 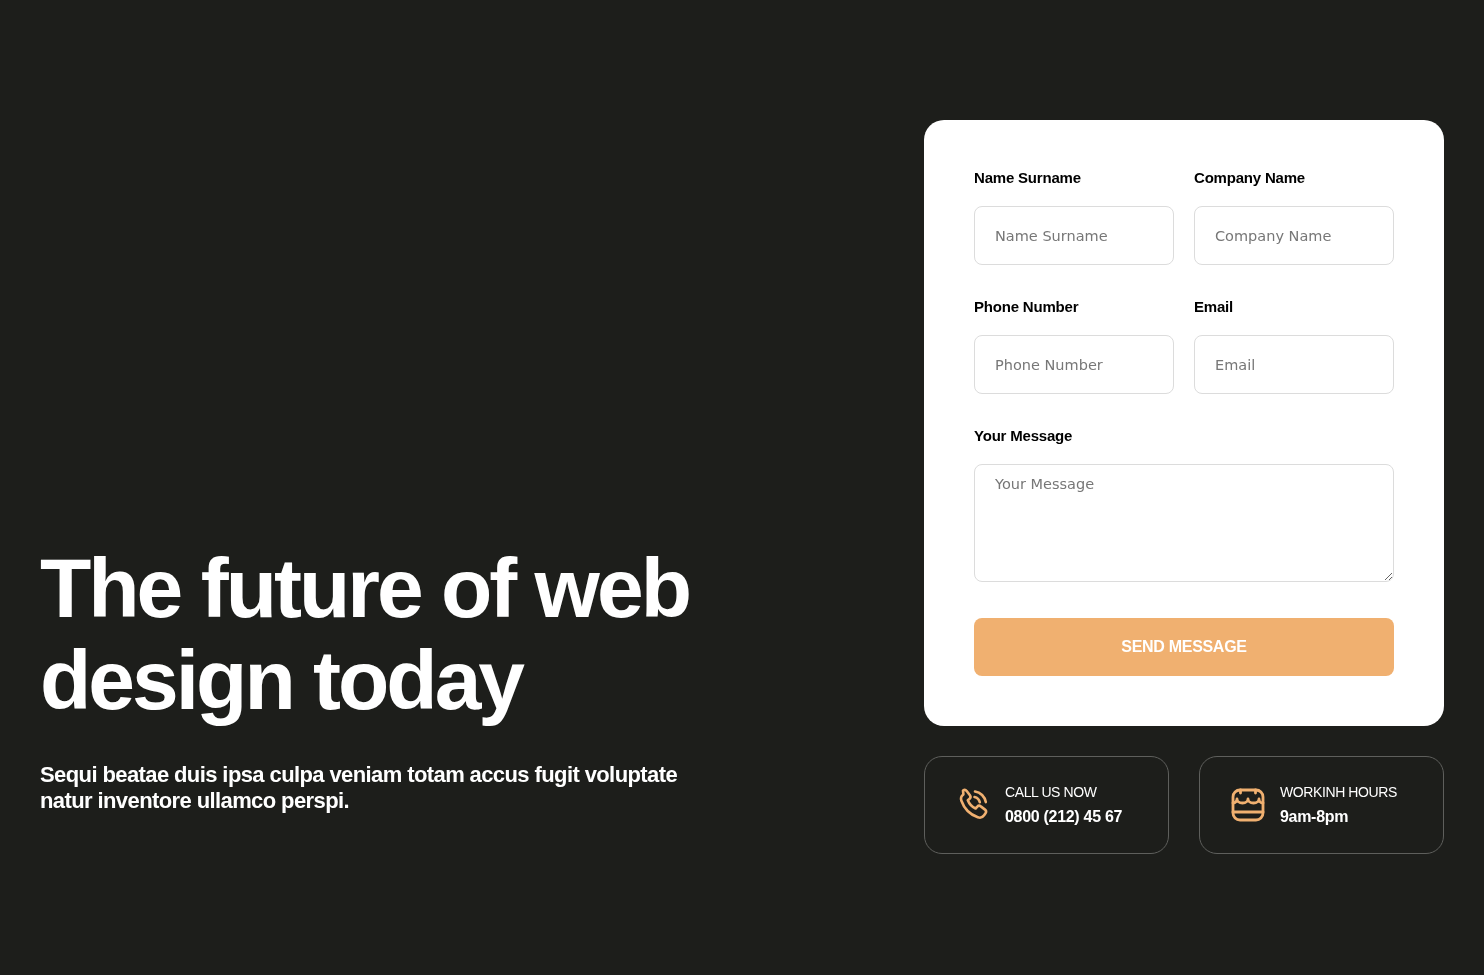 I want to click on hero-subtitle: Sequi beatae duis ipsa culpa veniam totam accus fugit voluptate natur inventore ullamco perspi., so click(x=359, y=788).